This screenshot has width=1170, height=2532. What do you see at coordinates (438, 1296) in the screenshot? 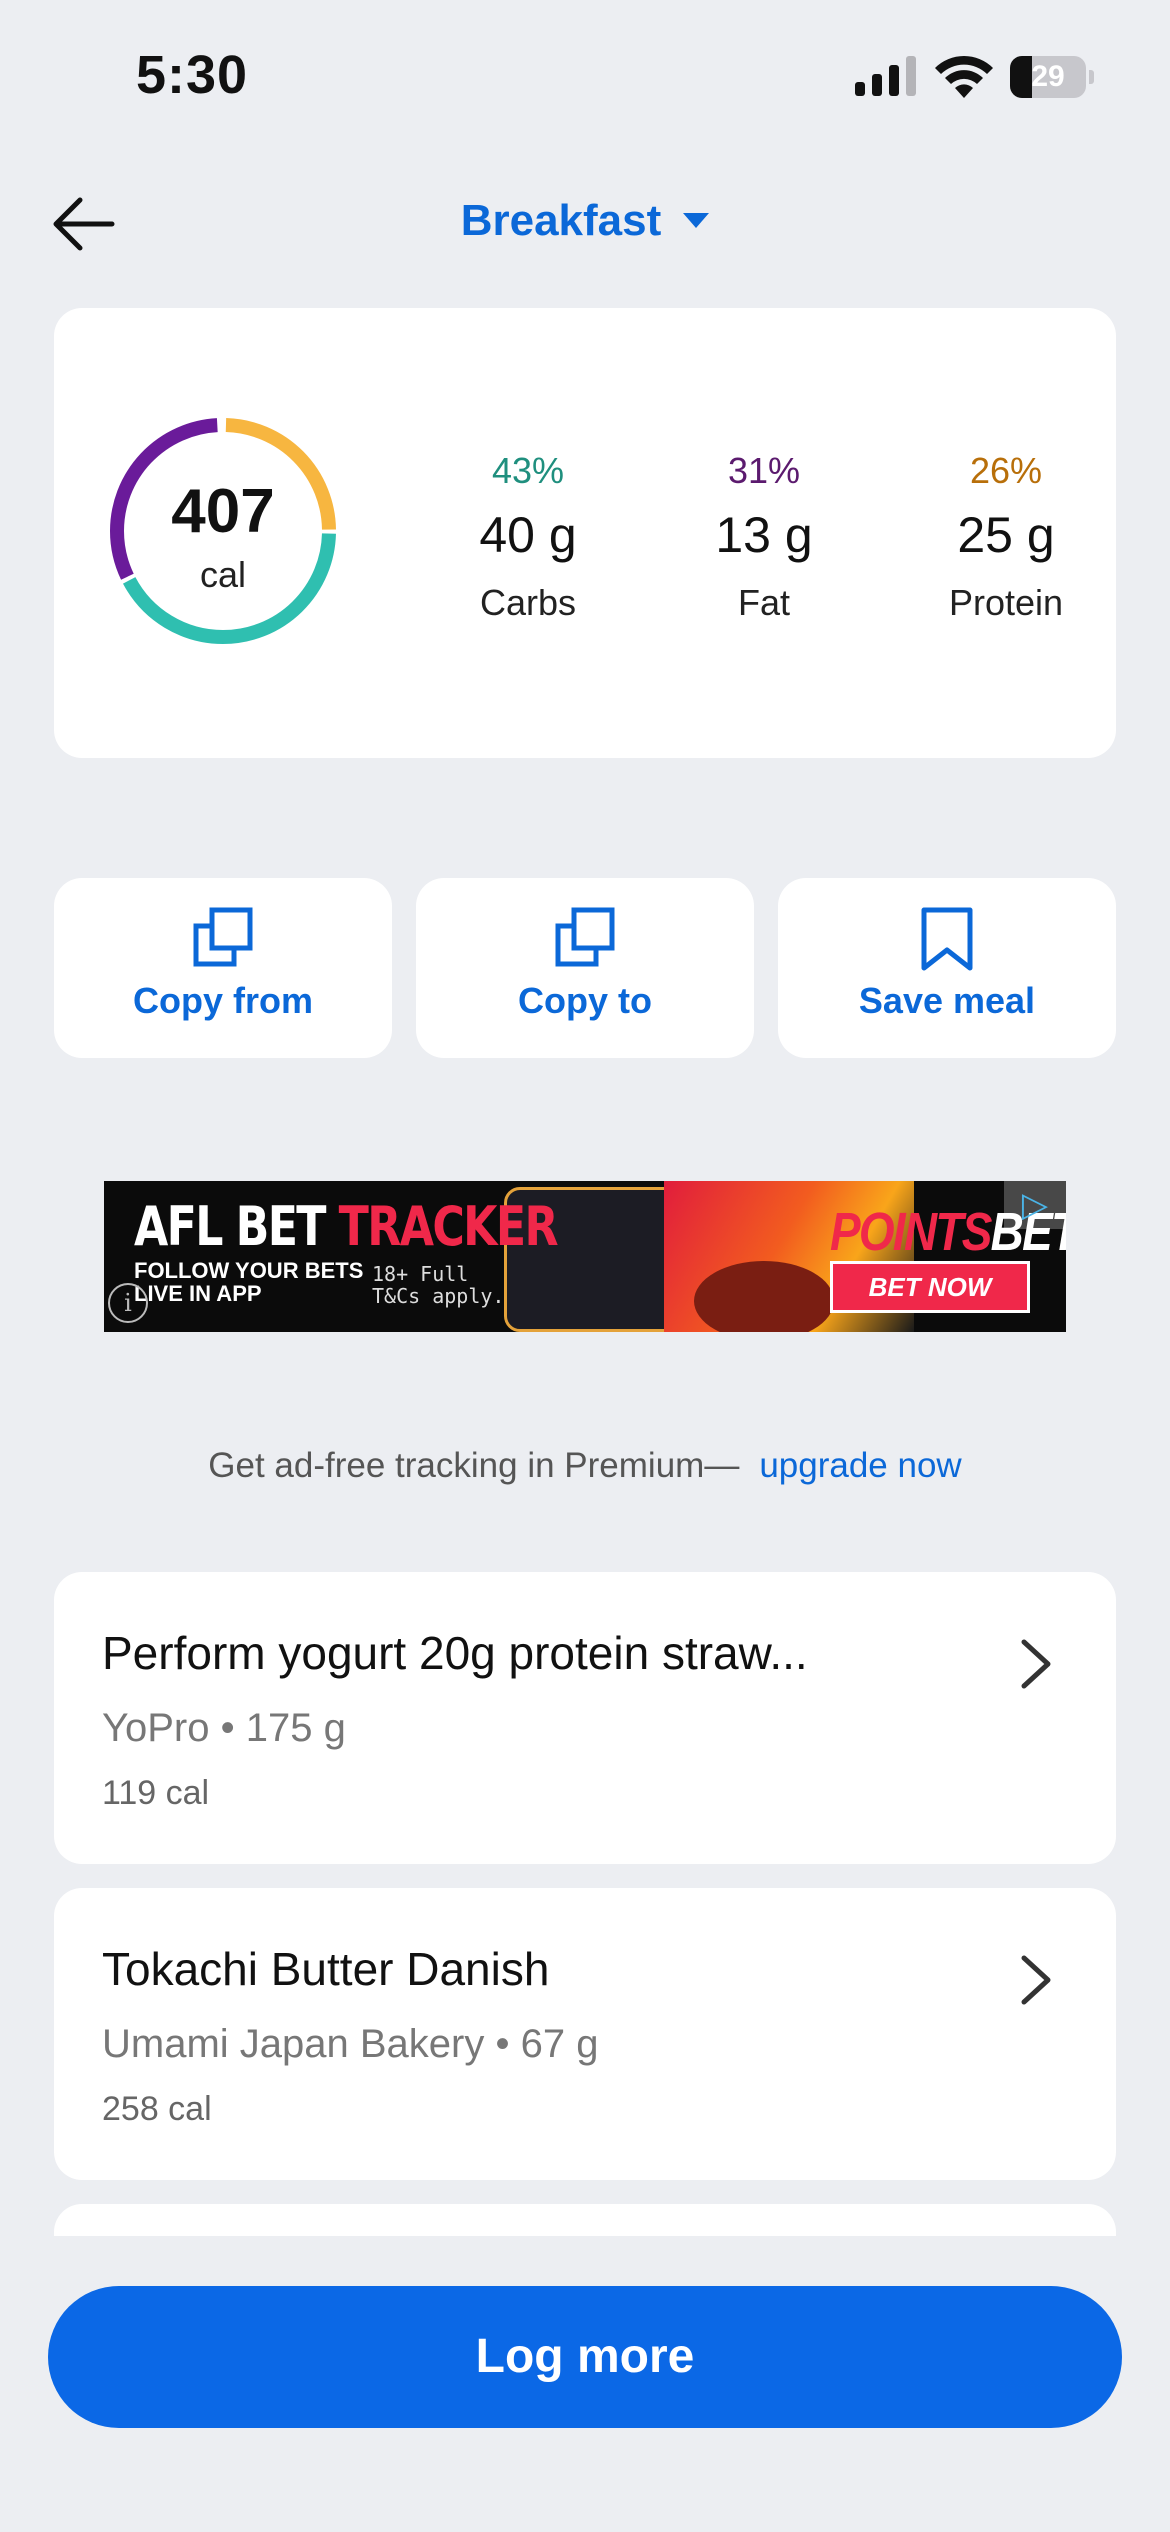
I see `ad-terms-2: T&Cs apply.` at bounding box center [438, 1296].